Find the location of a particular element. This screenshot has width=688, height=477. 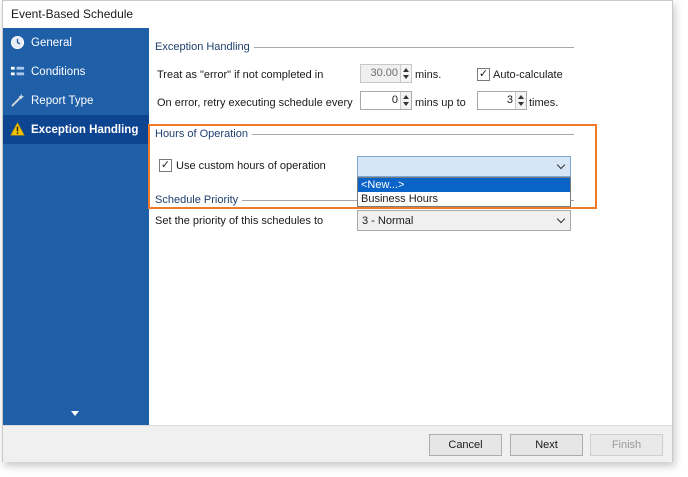

clock-icon is located at coordinates (17, 43).